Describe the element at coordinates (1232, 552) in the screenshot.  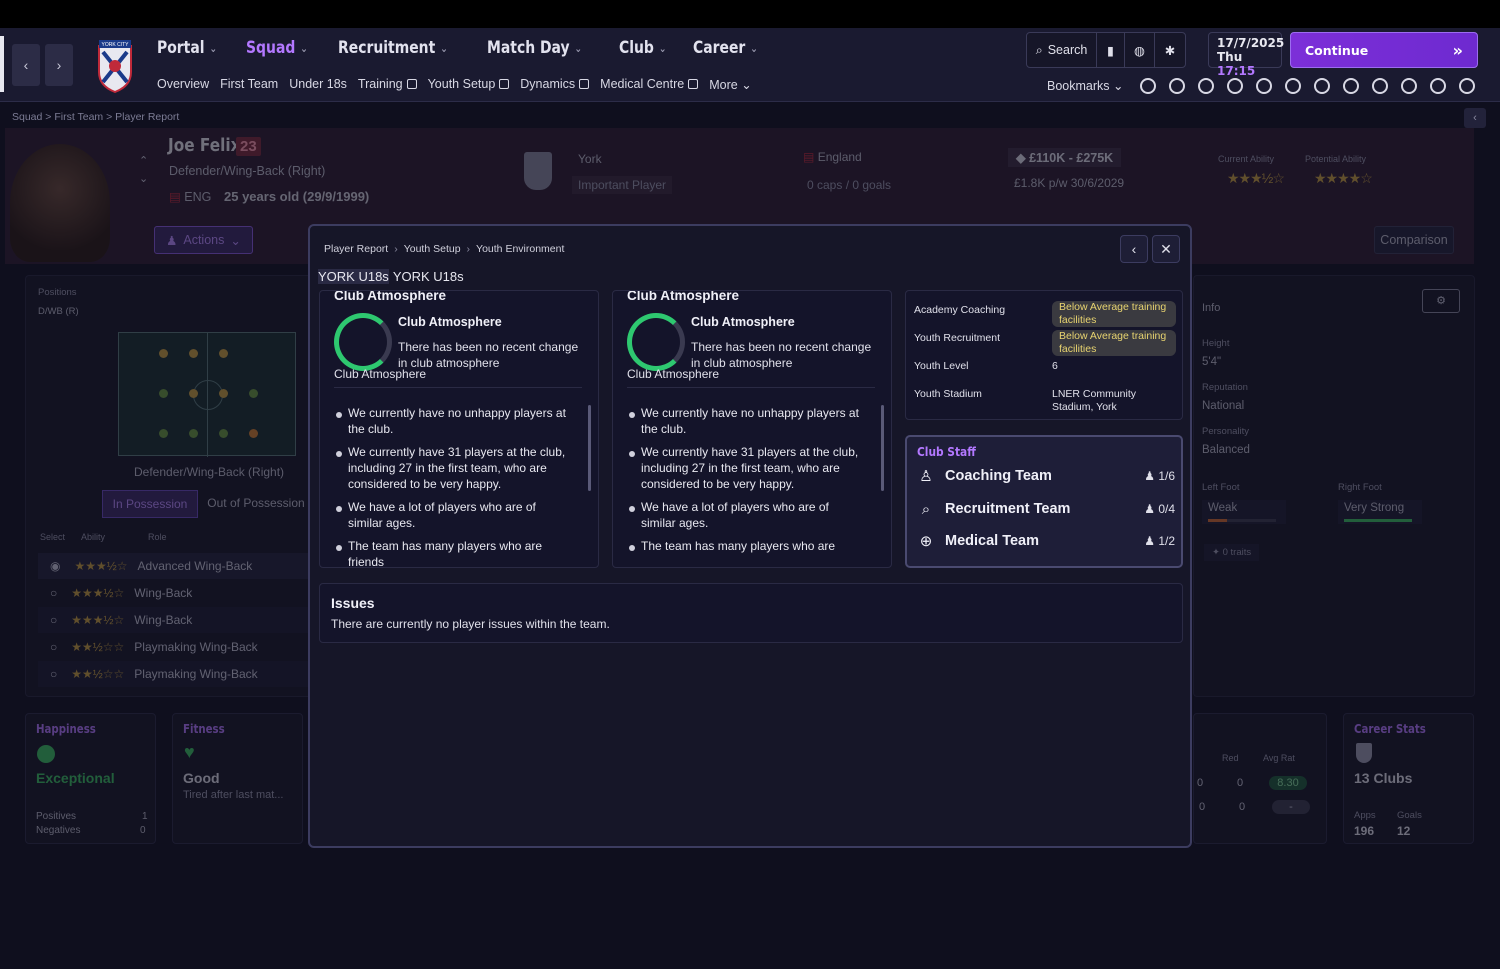
I see `traits-chip: ✦ 0 traits` at that location.